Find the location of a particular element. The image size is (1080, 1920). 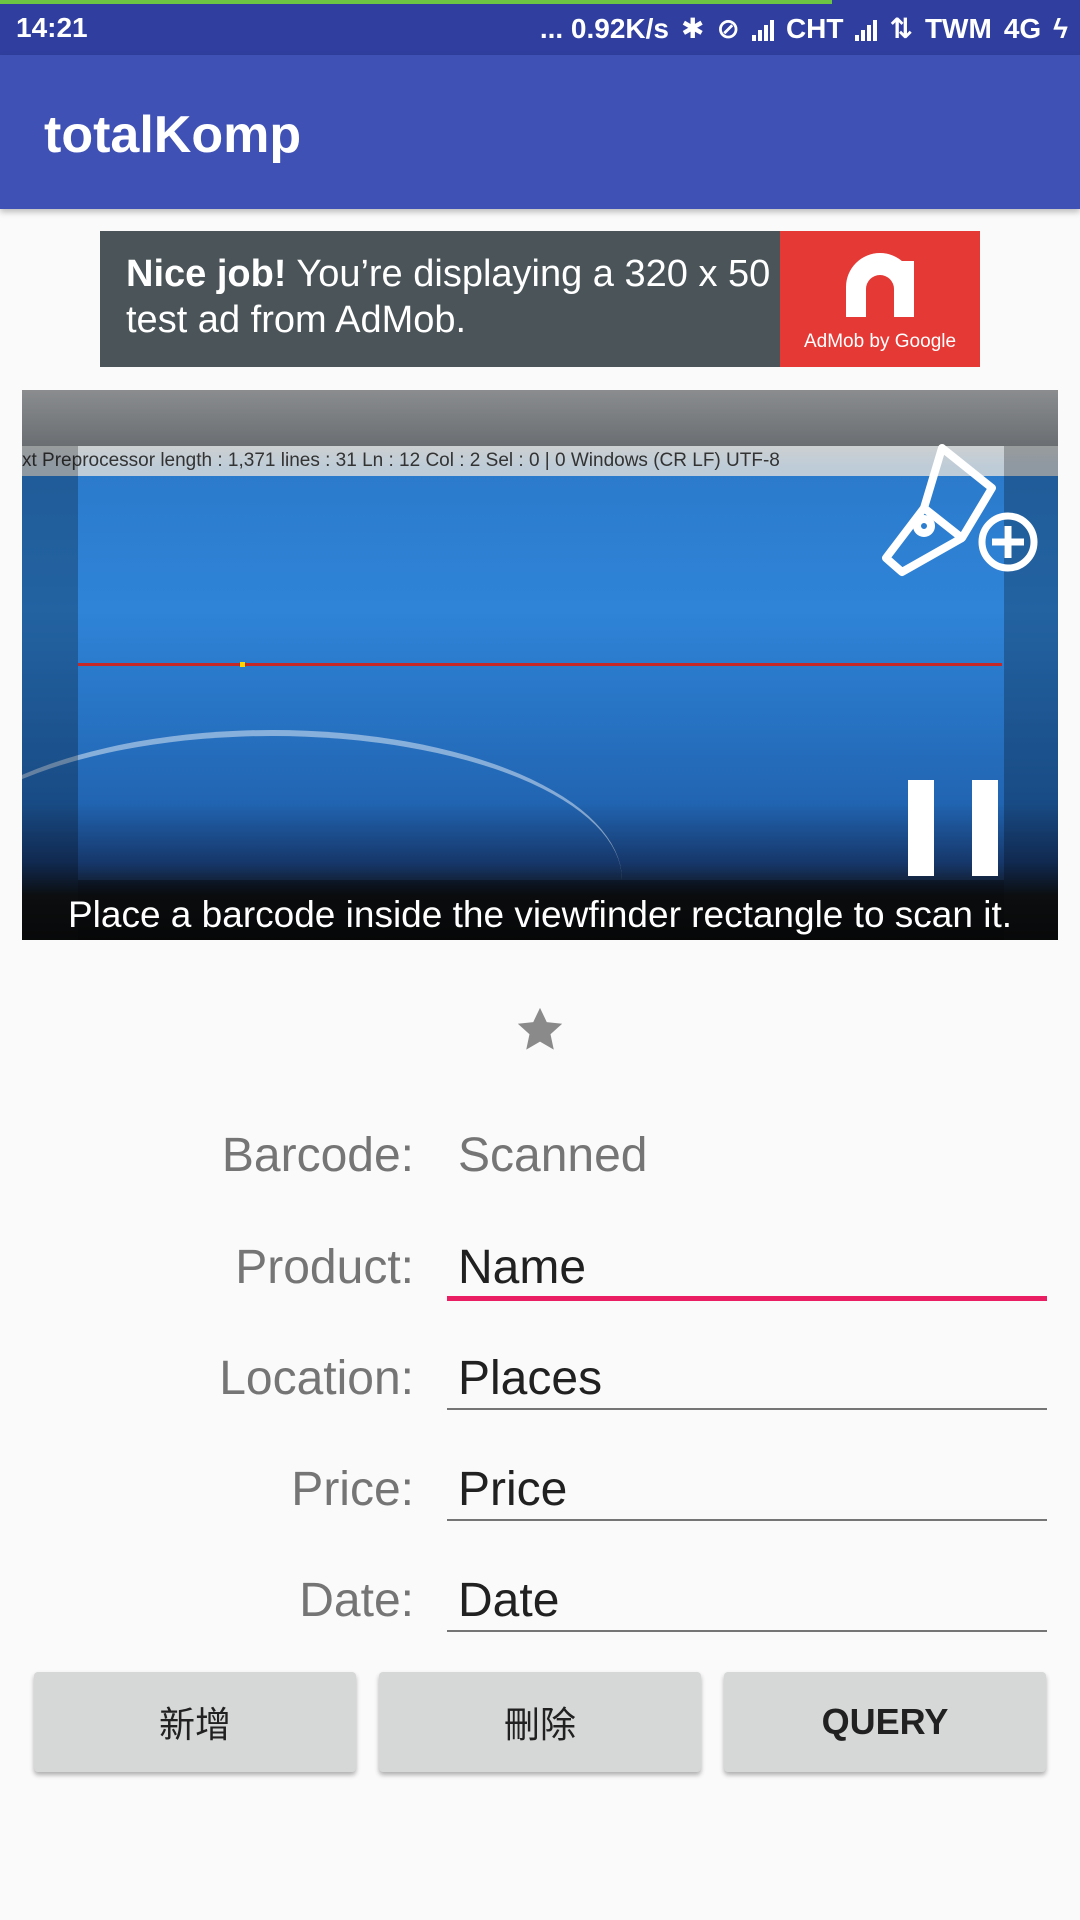

vibrate-off-icon: ⊘ is located at coordinates (728, 28).